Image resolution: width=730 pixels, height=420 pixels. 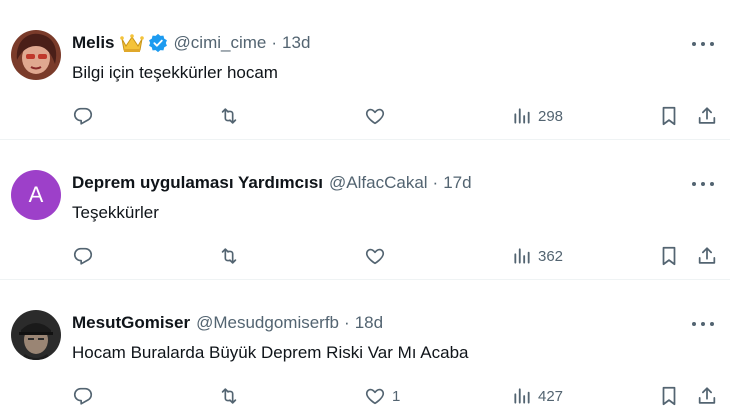 What do you see at coordinates (551, 256) in the screenshot?
I see `view-count: 362` at bounding box center [551, 256].